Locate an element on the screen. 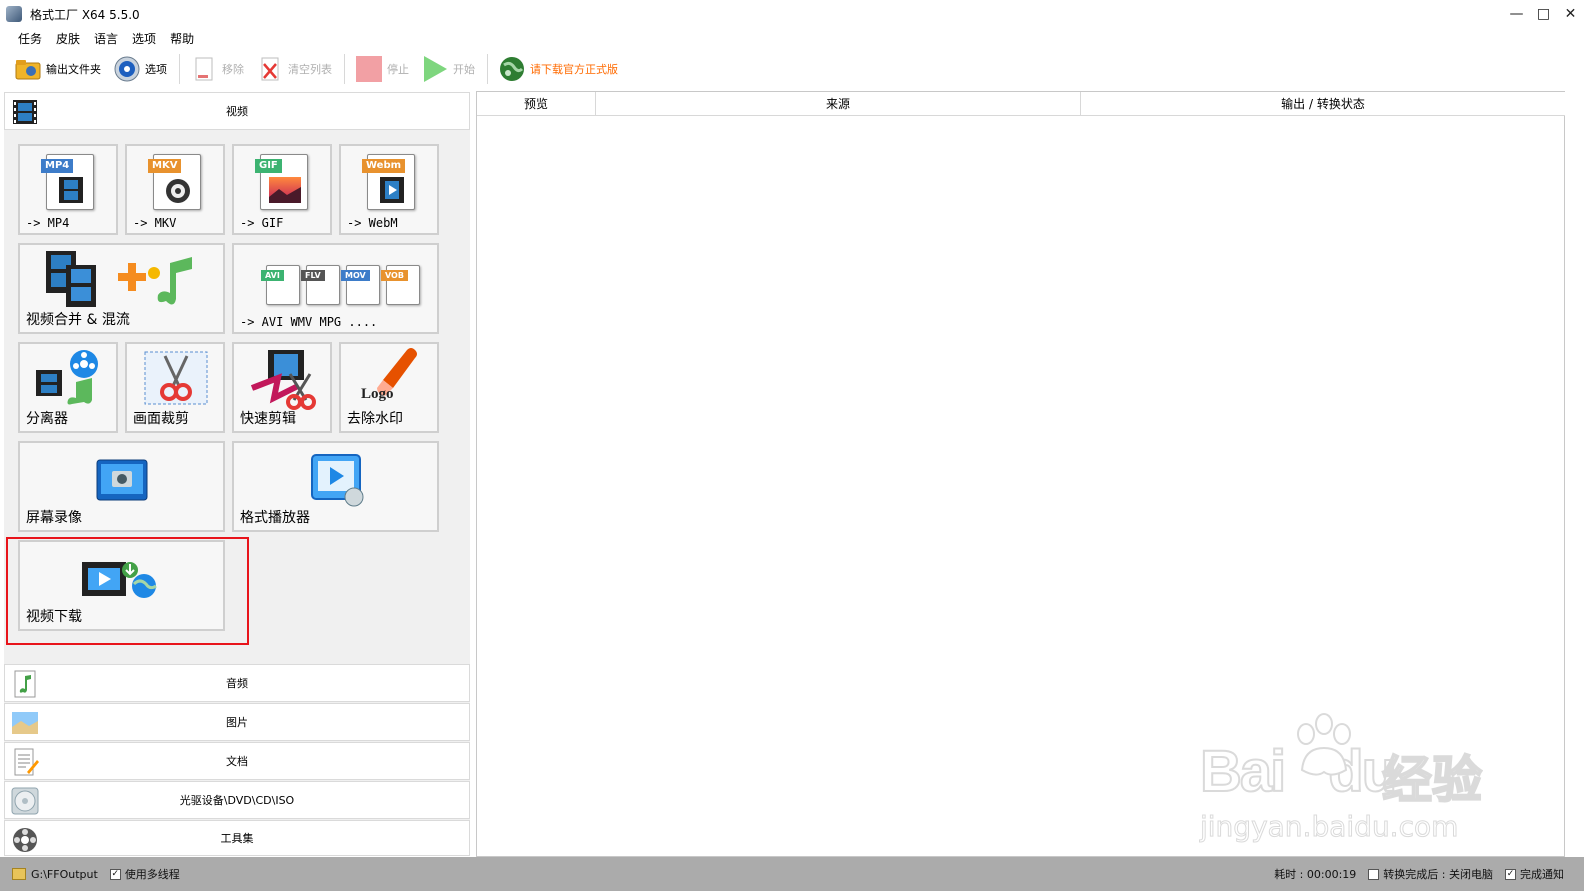 This screenshot has width=1584, height=891. player-icon is located at coordinates (337, 480).